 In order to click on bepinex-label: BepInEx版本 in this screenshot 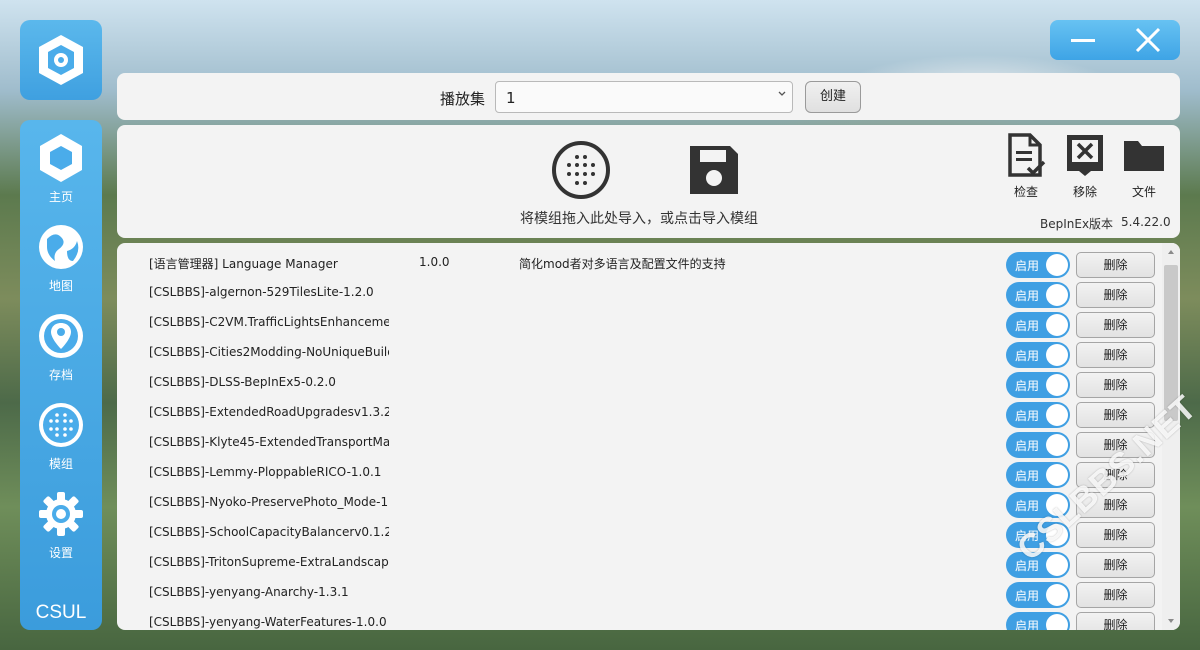, I will do `click(1077, 224)`.